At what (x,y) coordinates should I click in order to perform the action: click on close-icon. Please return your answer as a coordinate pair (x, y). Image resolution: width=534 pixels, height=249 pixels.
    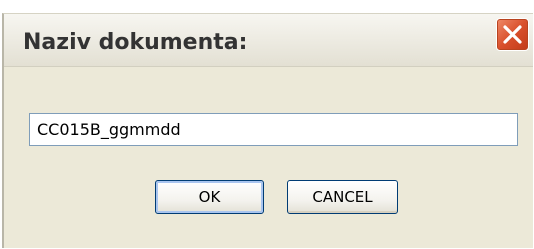
    Looking at the image, I should click on (512, 34).